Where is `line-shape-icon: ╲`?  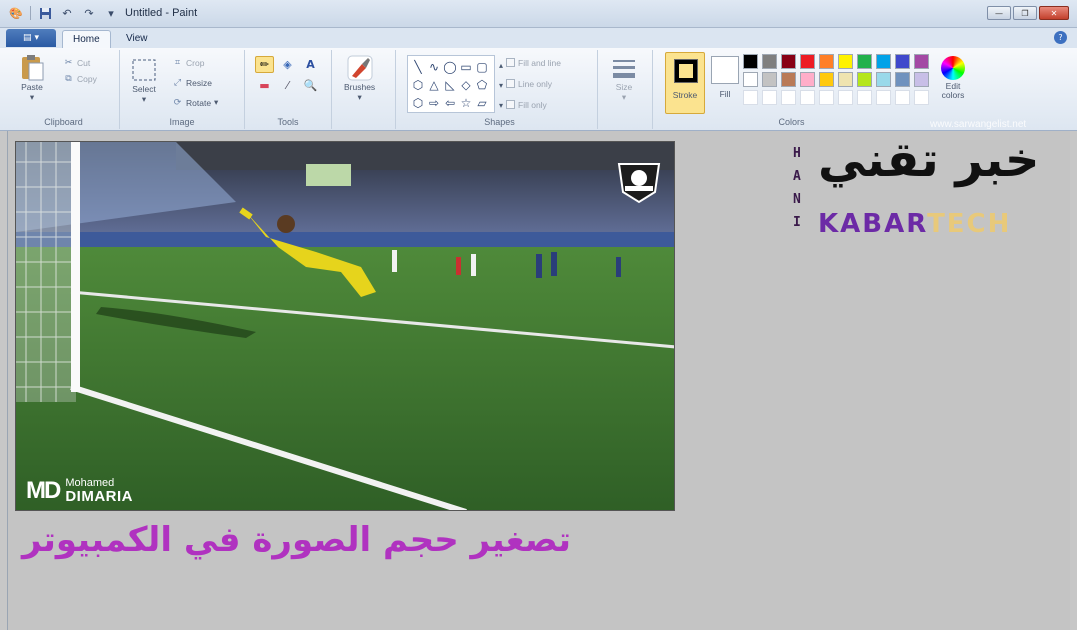 line-shape-icon: ╲ is located at coordinates (418, 67).